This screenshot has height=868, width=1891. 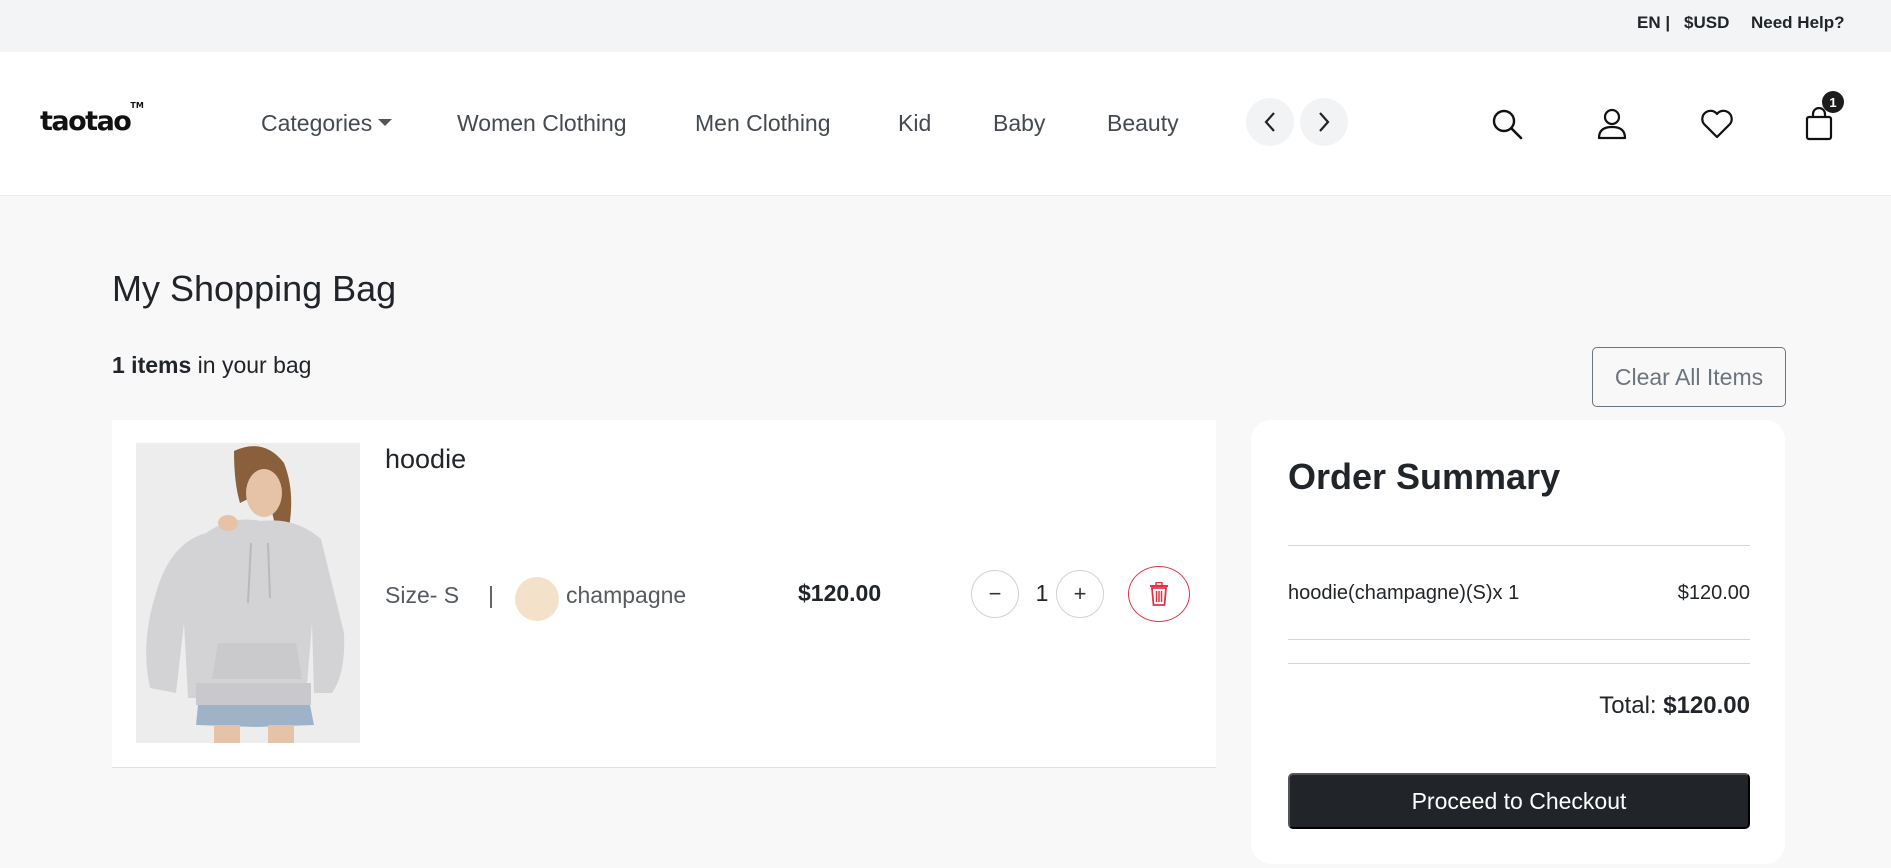 I want to click on nav-women-clothing: Women Clothing, so click(x=542, y=123).